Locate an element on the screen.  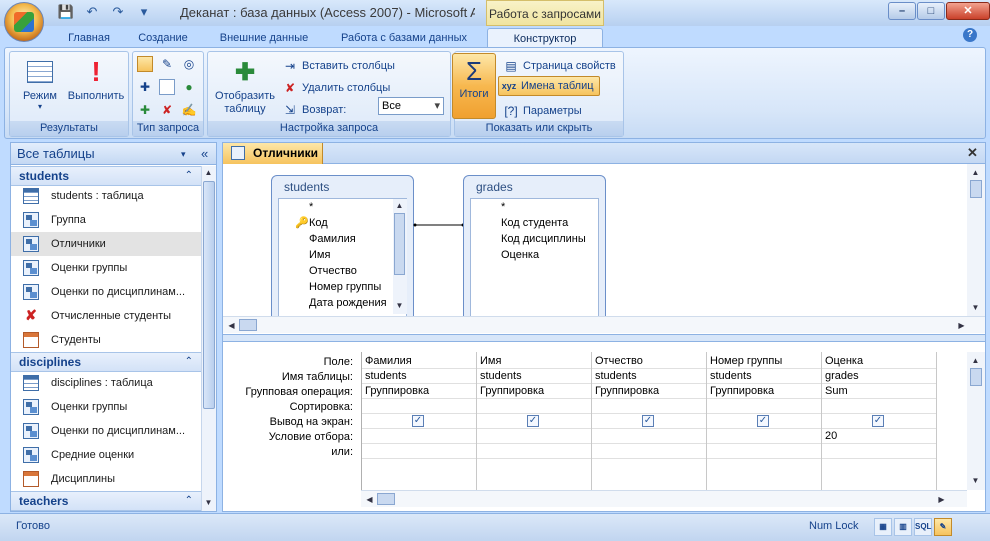
tab-external-data: Внешние данные is located at coordinates (264, 38).